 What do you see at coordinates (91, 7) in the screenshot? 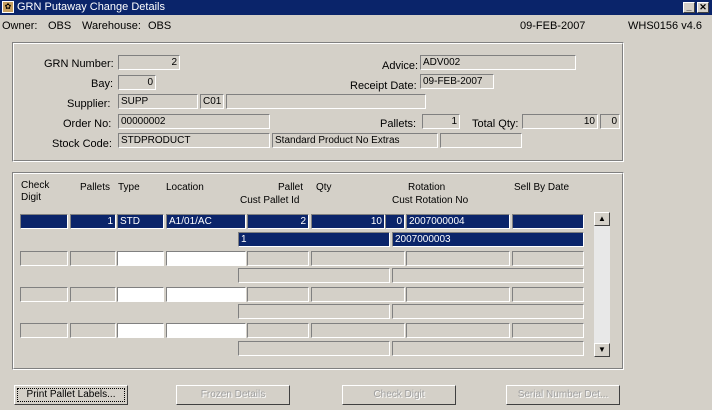
I see `window-title: GRN Putaway Change Details` at bounding box center [91, 7].